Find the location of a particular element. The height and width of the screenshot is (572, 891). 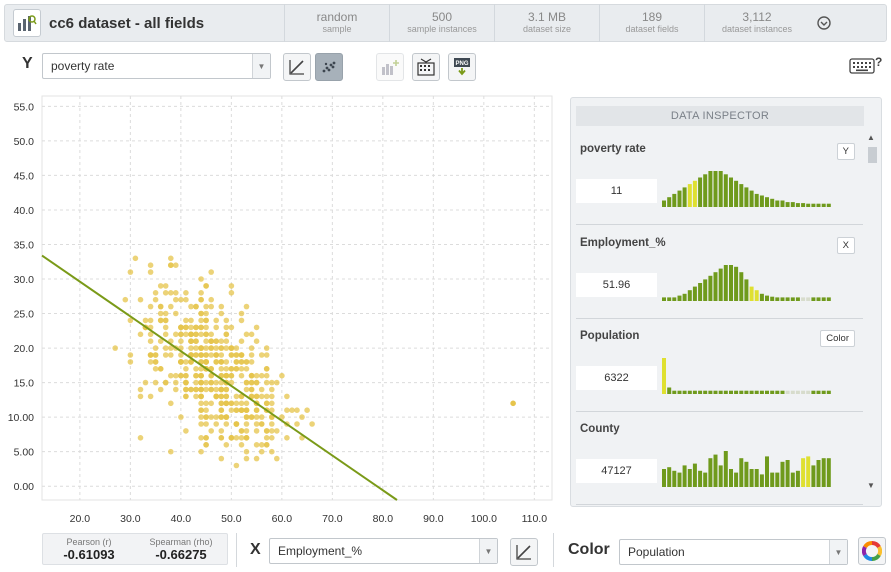

y-field-select: poverty rate ▼ is located at coordinates (156, 66).